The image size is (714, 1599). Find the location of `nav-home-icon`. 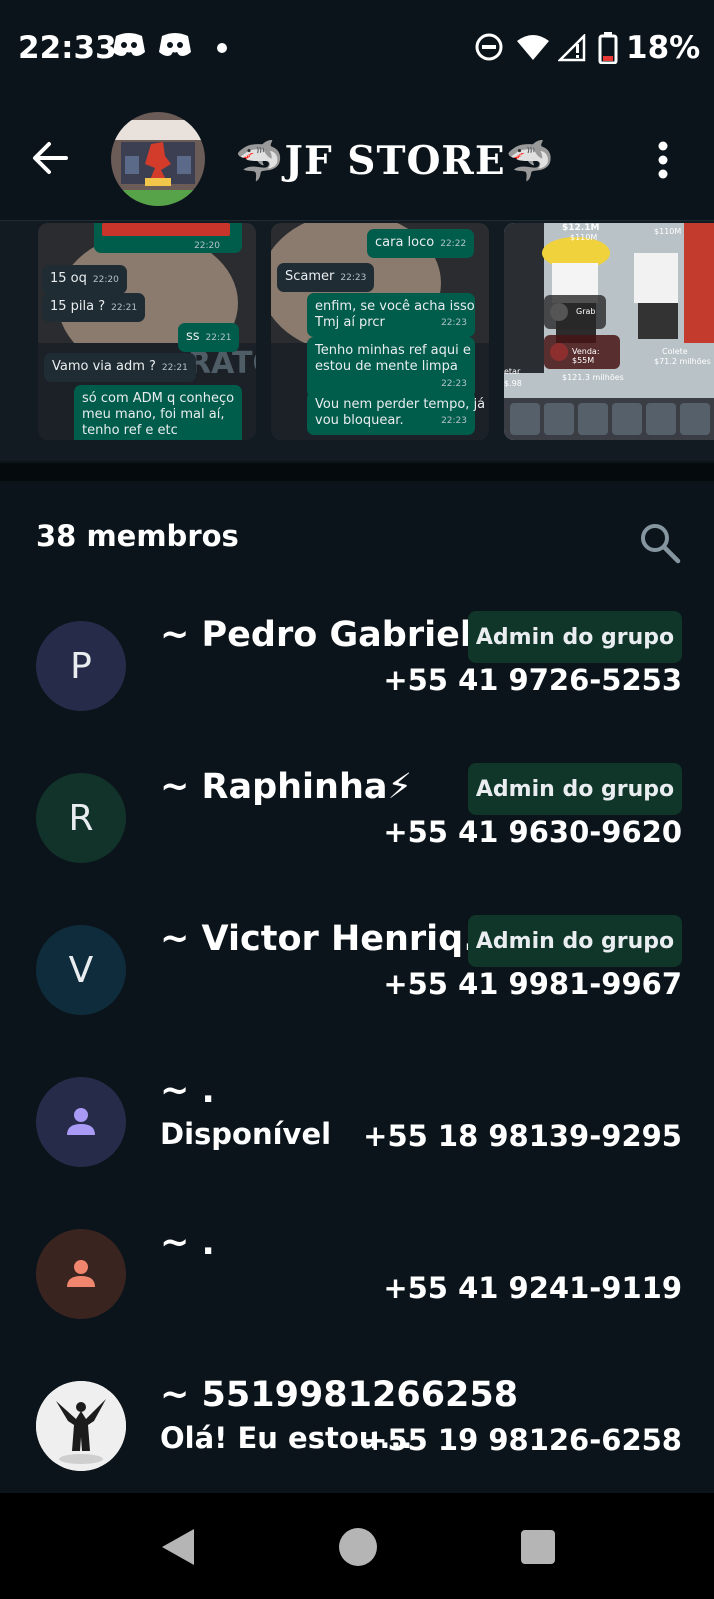

nav-home-icon is located at coordinates (358, 1547).